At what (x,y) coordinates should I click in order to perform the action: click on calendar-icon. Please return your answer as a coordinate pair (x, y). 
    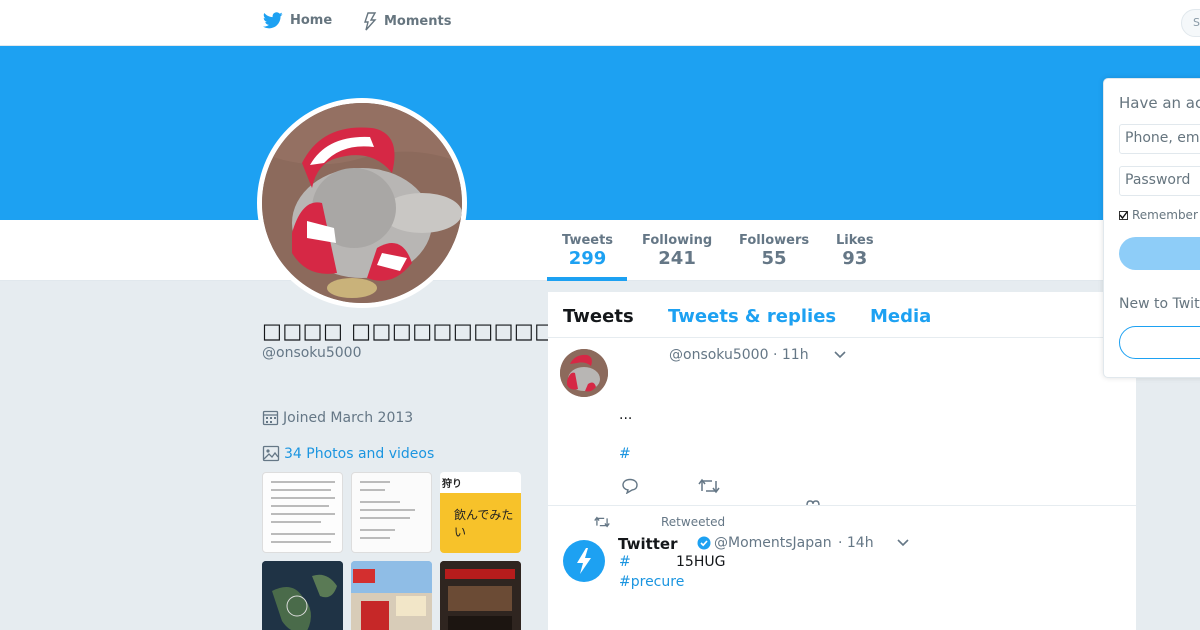
    Looking at the image, I should click on (270, 418).